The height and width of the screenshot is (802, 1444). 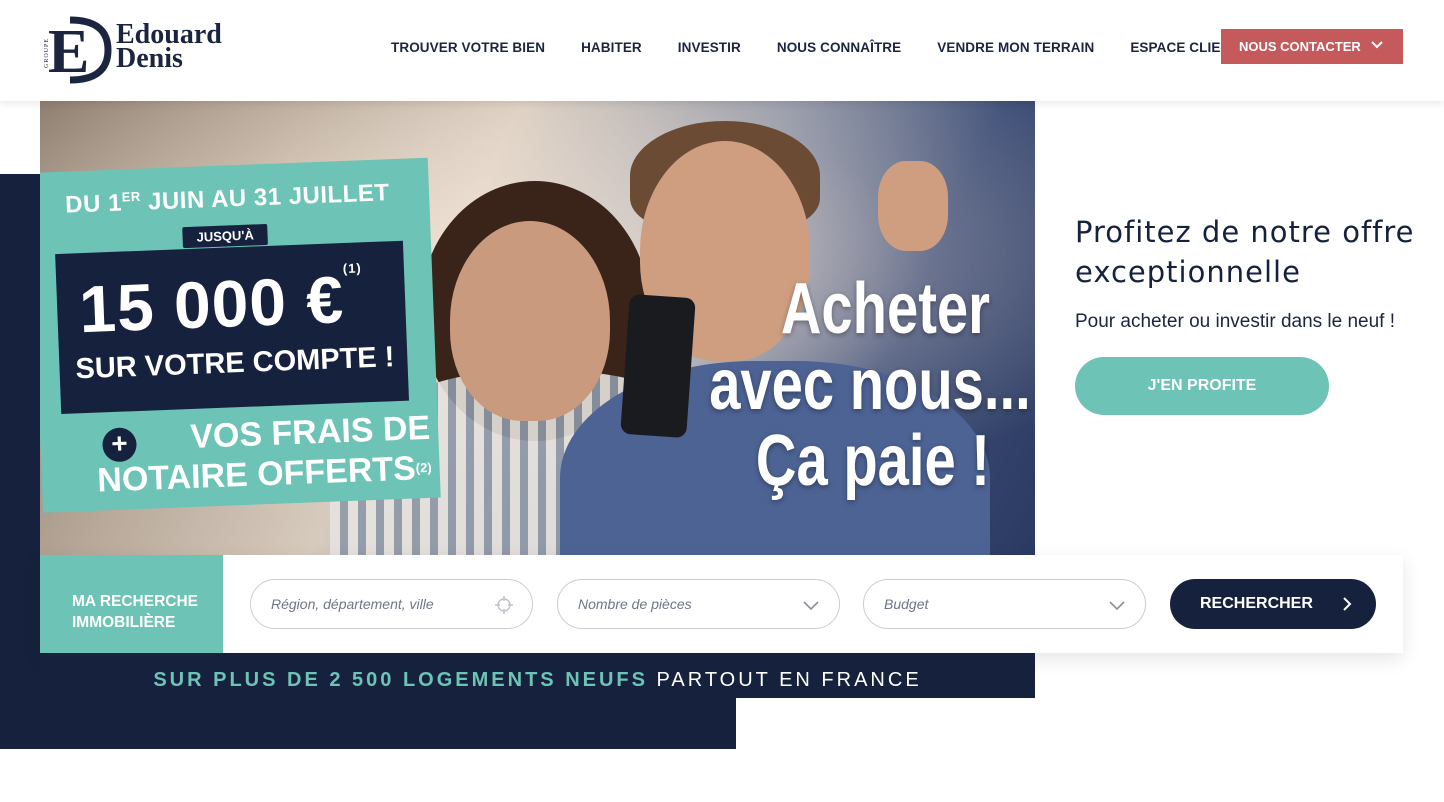 What do you see at coordinates (658, 366) in the screenshot?
I see `smartphone` at bounding box center [658, 366].